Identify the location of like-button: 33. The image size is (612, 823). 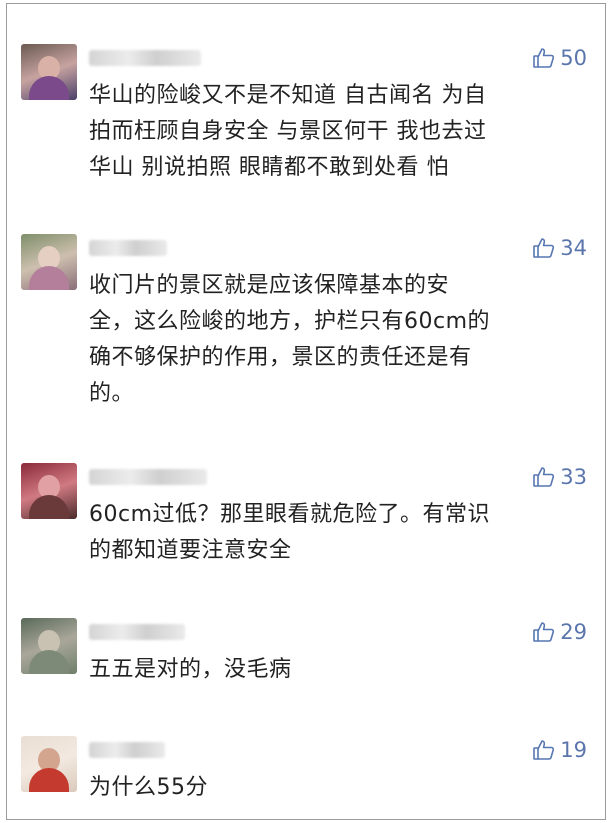
(559, 477).